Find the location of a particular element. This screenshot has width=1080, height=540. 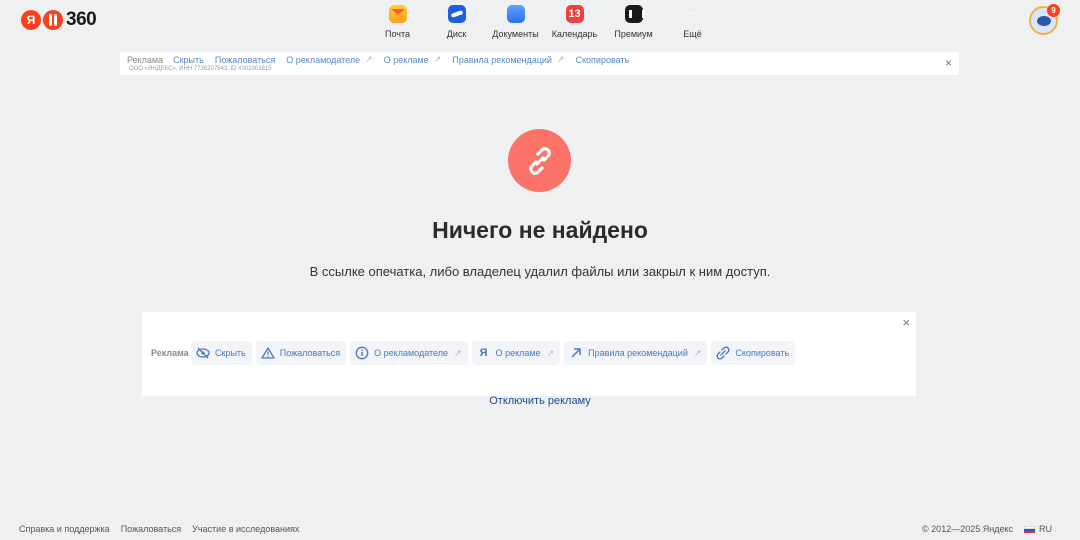

warning-icon is located at coordinates (268, 353).